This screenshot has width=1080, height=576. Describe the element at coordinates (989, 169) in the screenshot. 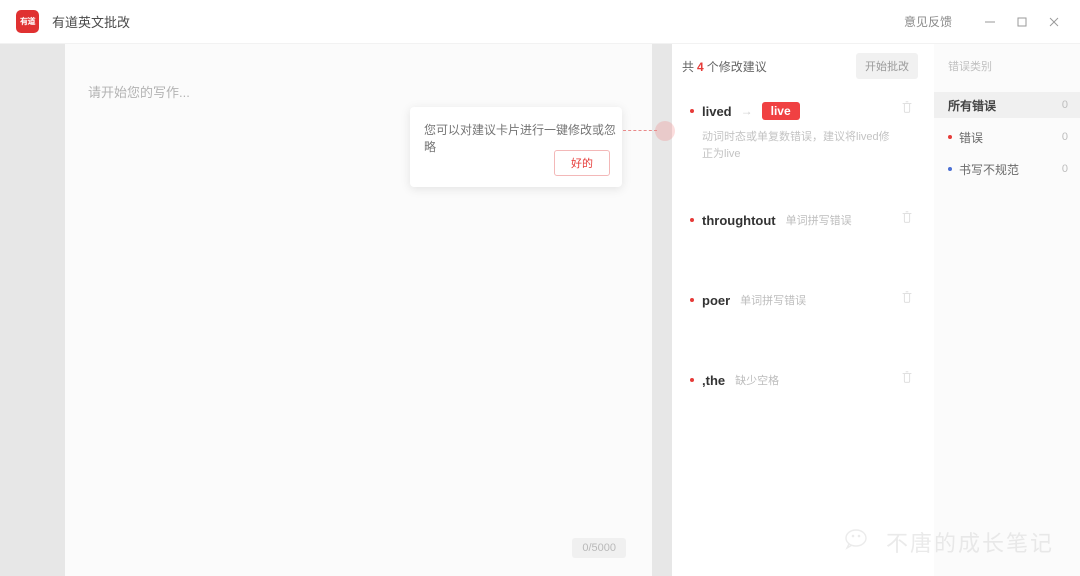

I see `category-label: 书写不规范` at that location.